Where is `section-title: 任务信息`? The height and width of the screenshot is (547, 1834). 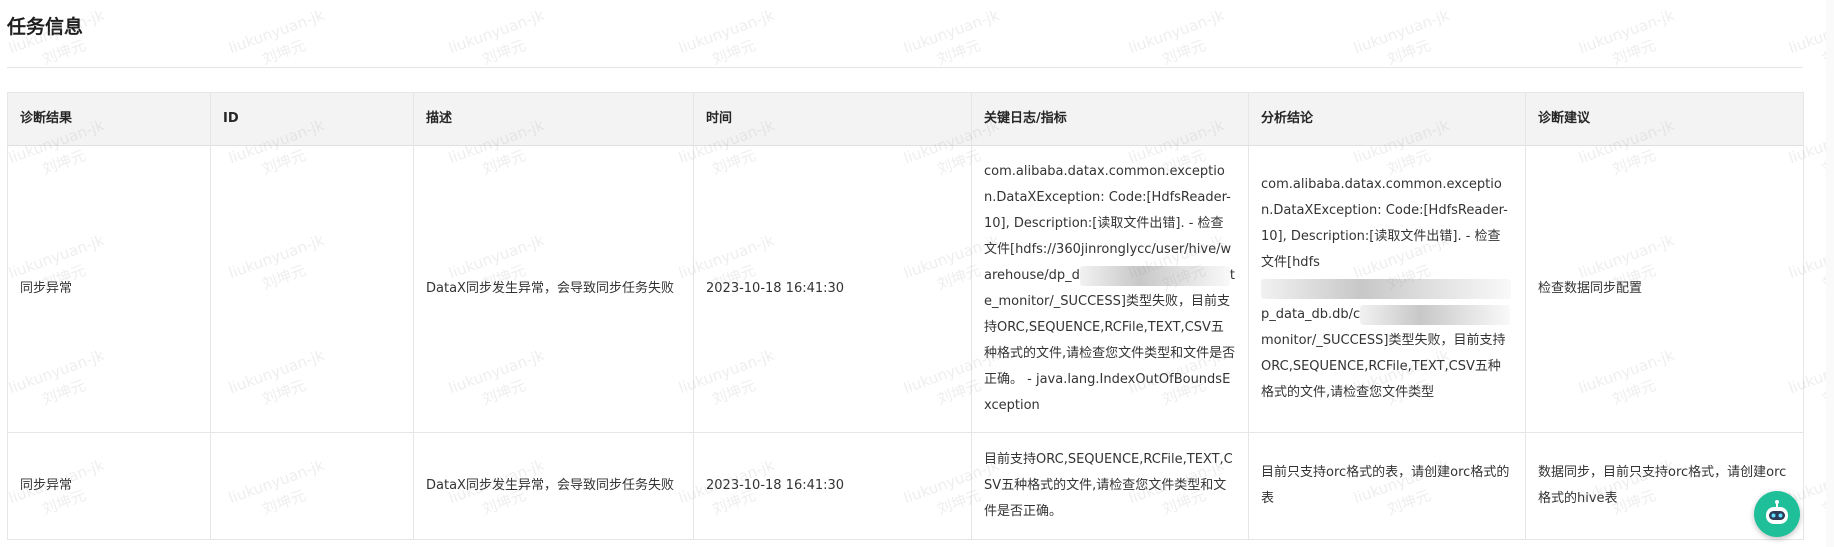 section-title: 任务信息 is located at coordinates (45, 27).